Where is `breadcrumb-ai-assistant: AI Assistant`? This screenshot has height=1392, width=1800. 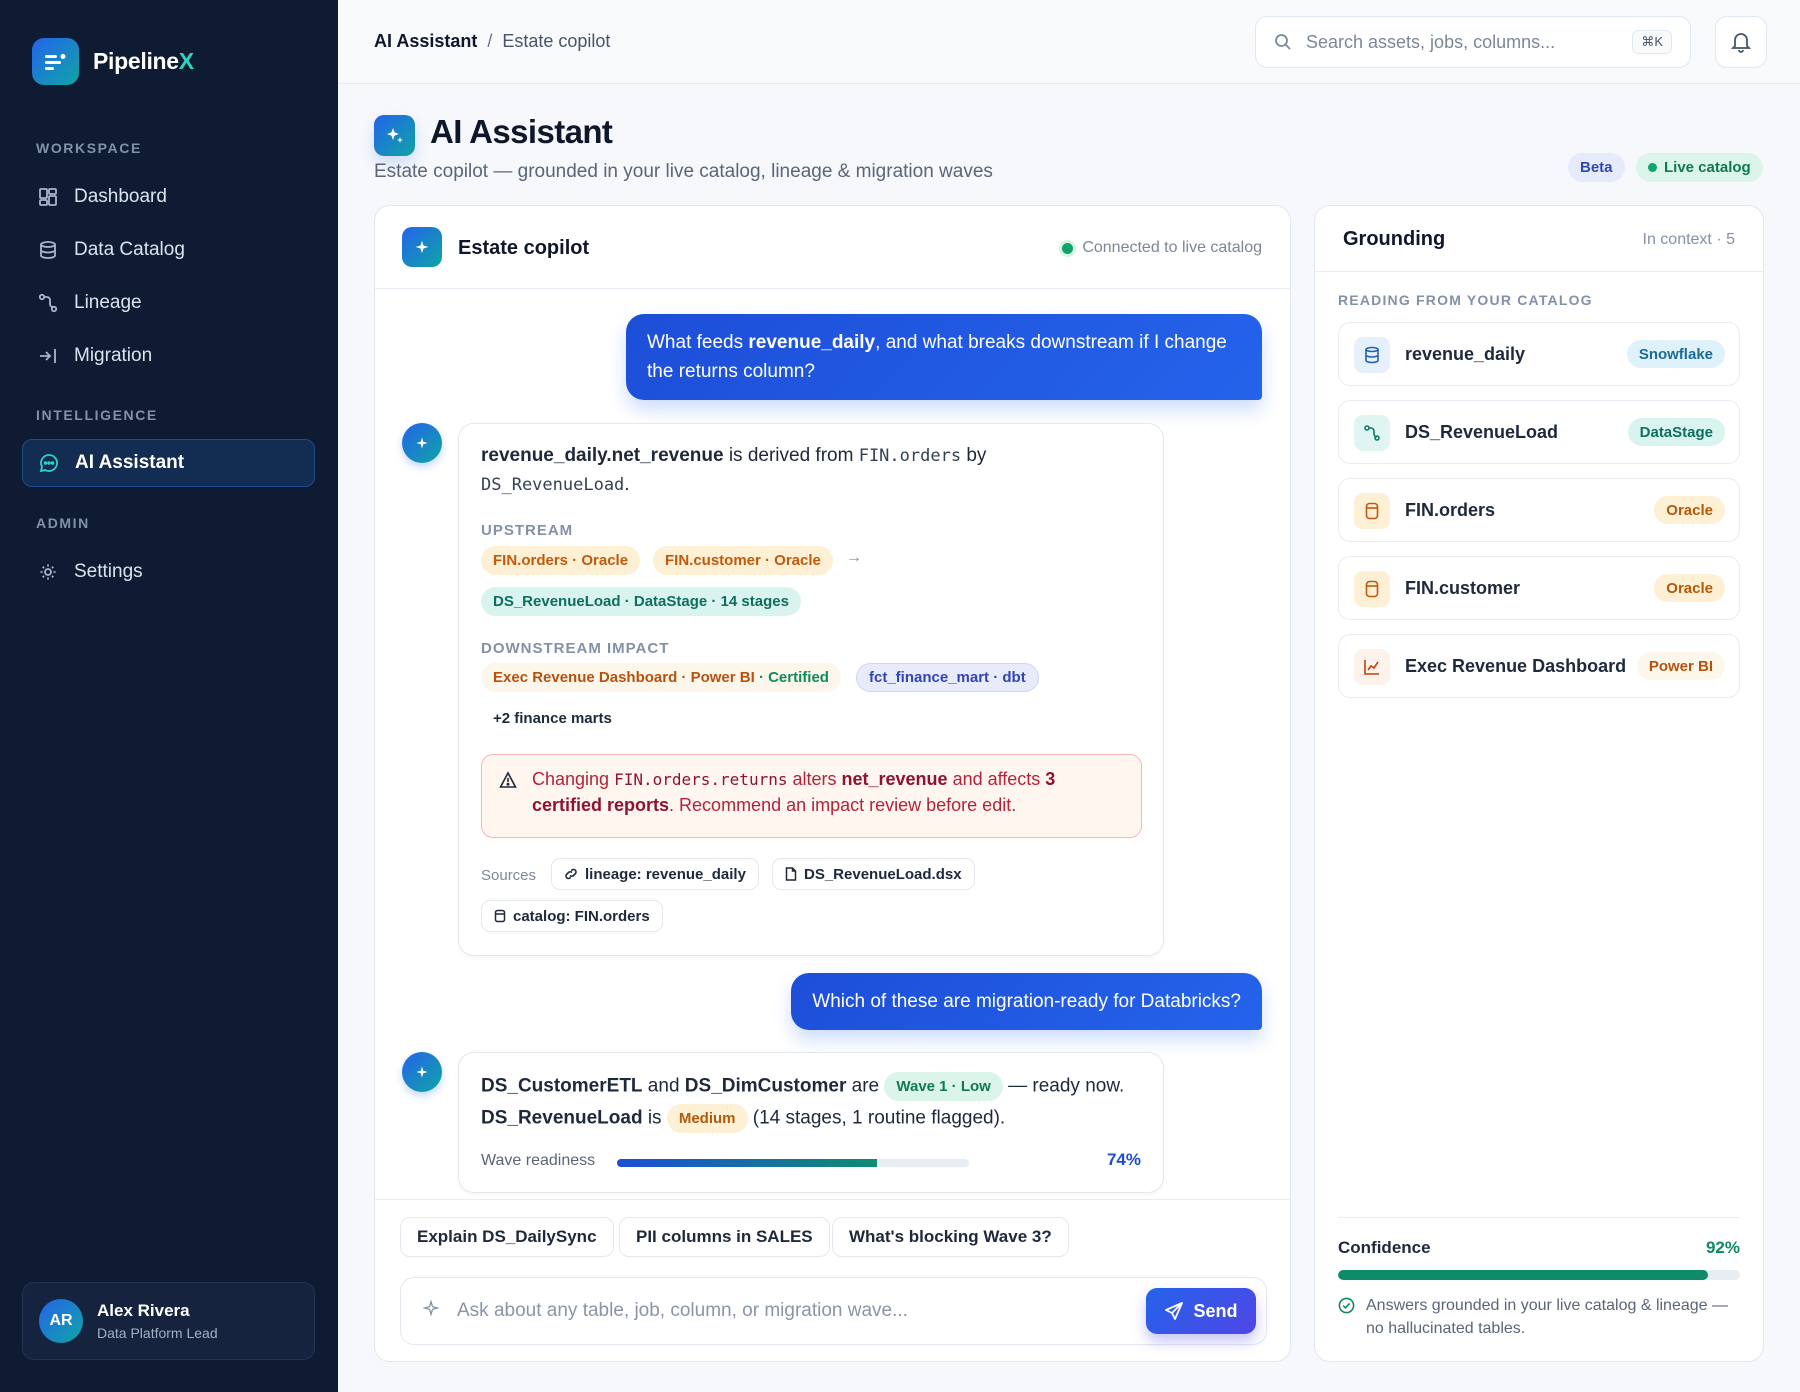
breadcrumb-ai-assistant: AI Assistant is located at coordinates (425, 41).